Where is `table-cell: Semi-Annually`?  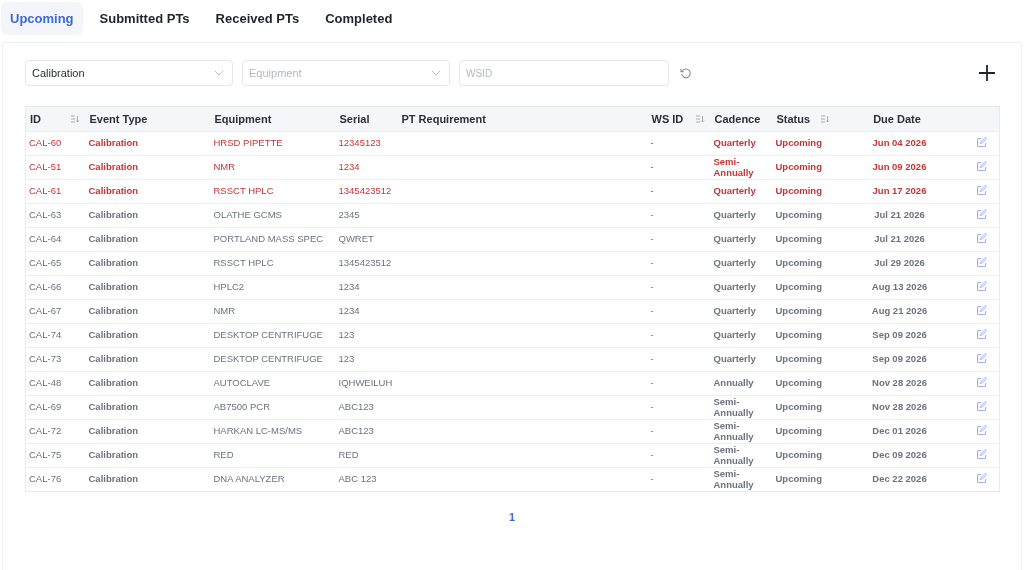 table-cell: Semi-Annually is located at coordinates (733, 166).